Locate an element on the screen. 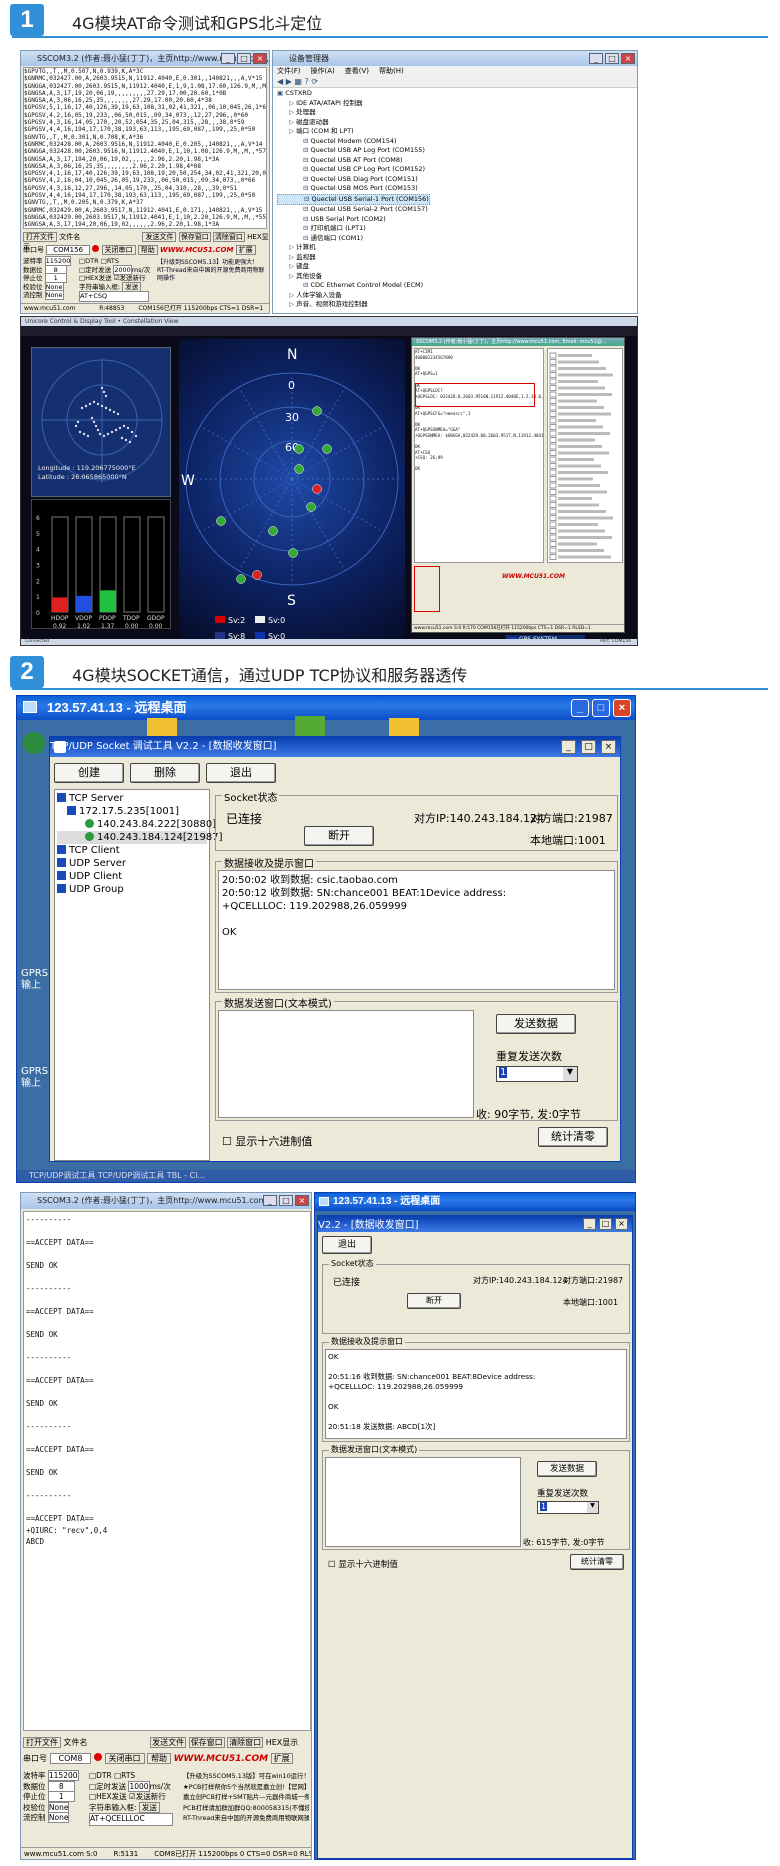 Image resolution: width=780 pixels, height=1866 pixels. rdp-titlebar: 123.57.41.13 - 远程桌面 _ □ × is located at coordinates (326, 708).